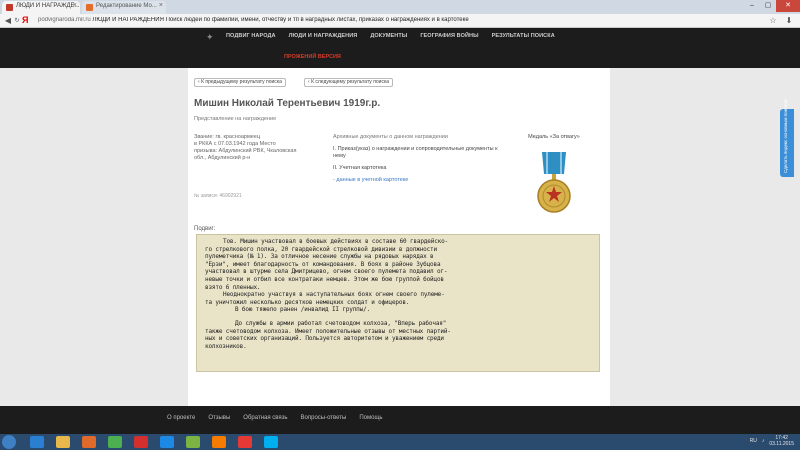  I want to click on prev-result-button: ‹ К предыдущему результату поиска, so click(240, 82).